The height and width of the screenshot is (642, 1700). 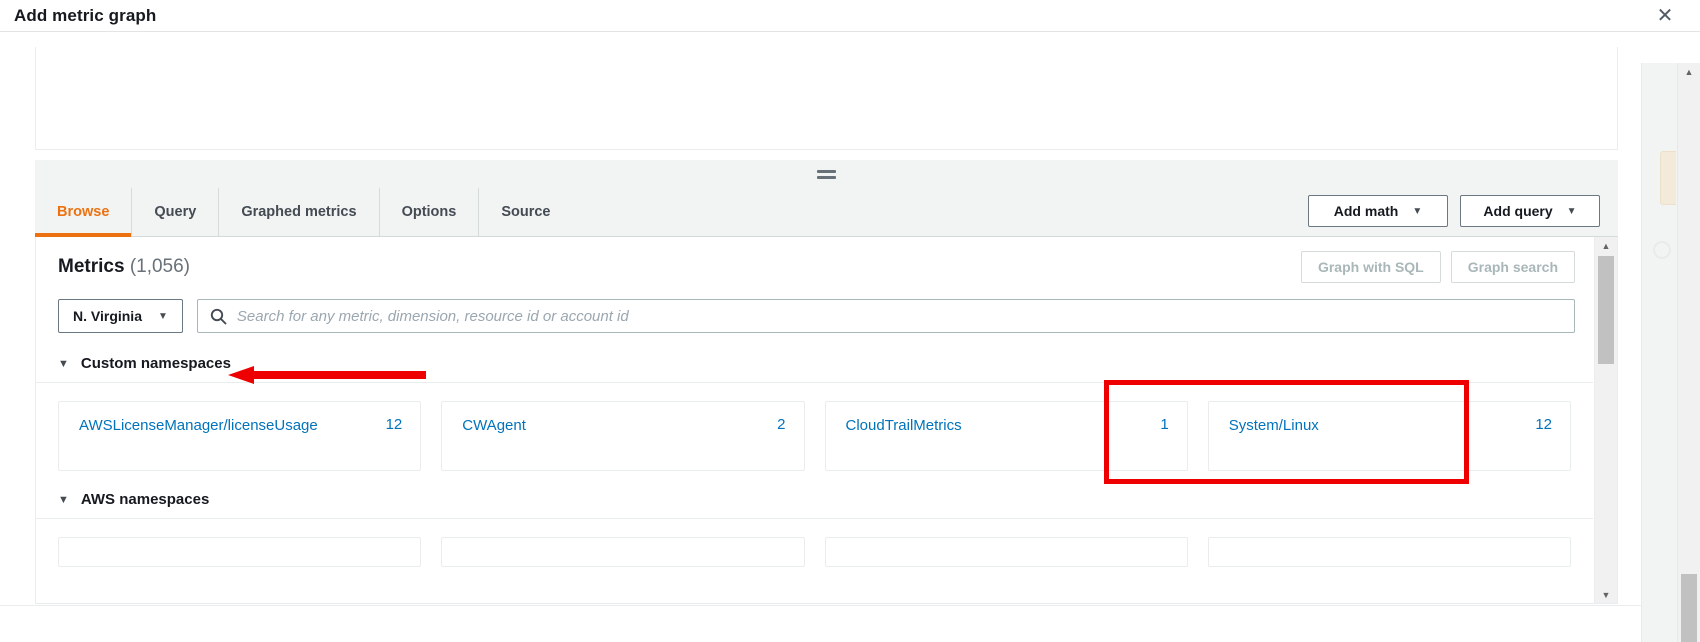 I want to click on graph-search-label: Graph search, so click(x=1512, y=267).